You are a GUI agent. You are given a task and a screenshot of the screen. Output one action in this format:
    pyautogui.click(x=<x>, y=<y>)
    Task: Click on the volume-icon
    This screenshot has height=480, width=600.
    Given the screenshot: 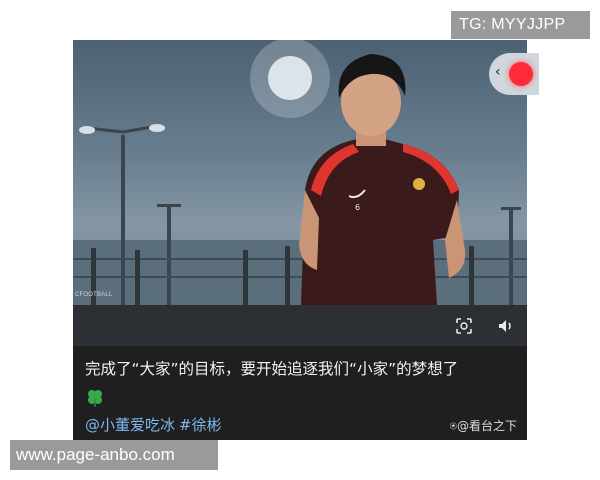 What is the action you would take?
    pyautogui.click(x=506, y=326)
    